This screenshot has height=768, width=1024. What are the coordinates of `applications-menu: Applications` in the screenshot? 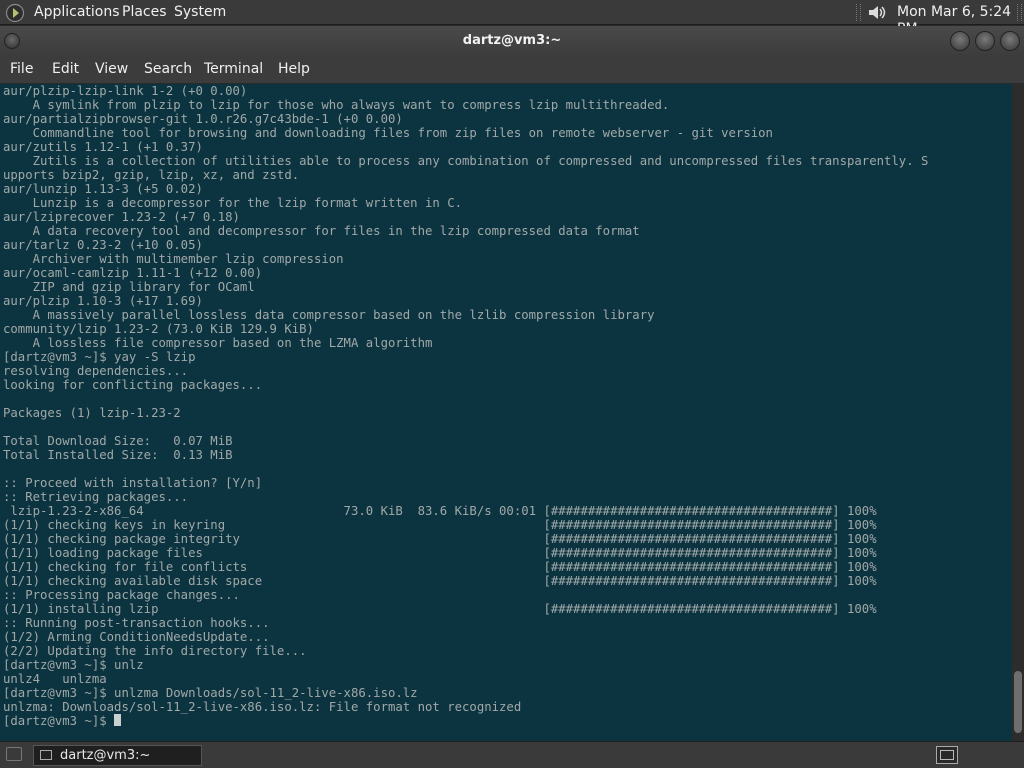 It's located at (77, 12).